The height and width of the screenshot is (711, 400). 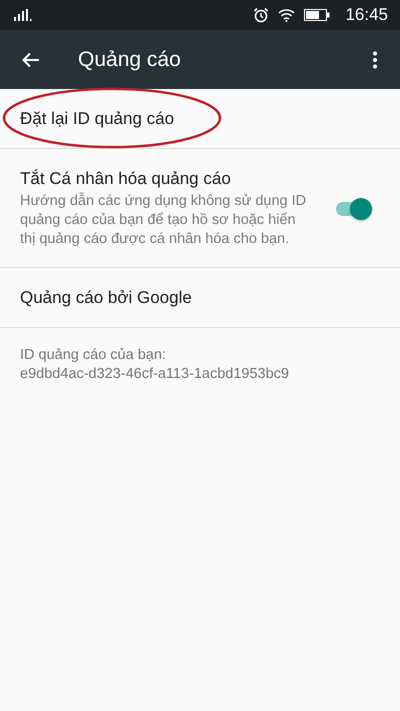 What do you see at coordinates (287, 15) in the screenshot?
I see `wifi-icon` at bounding box center [287, 15].